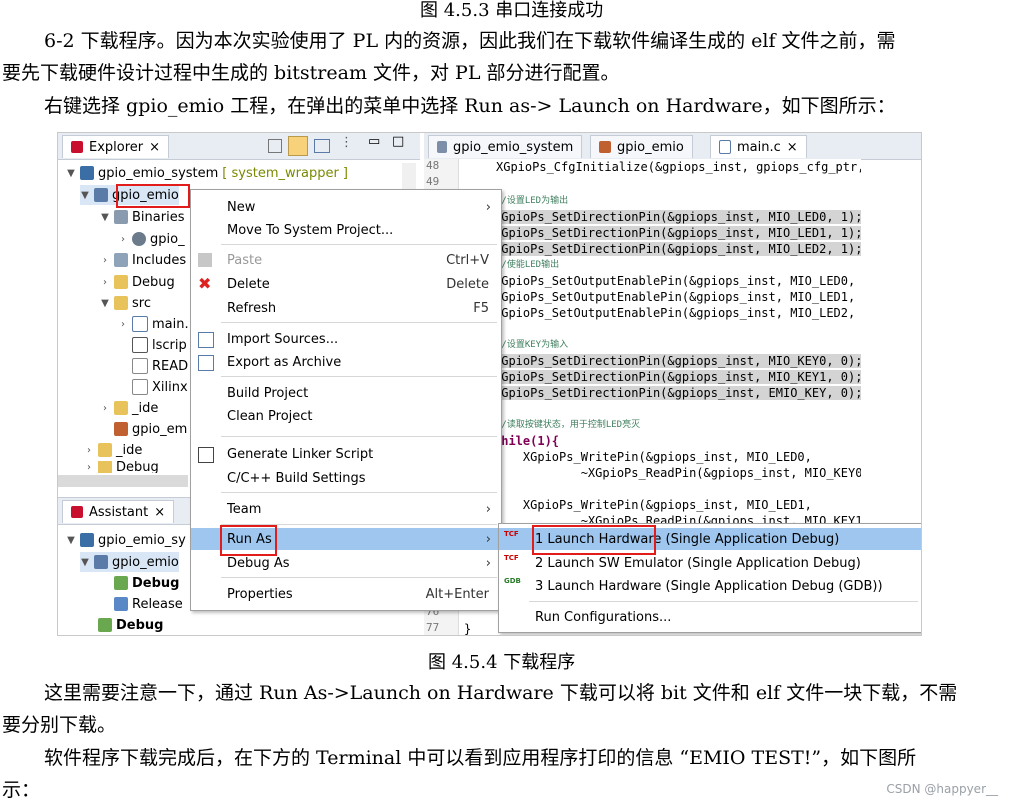 The width and height of the screenshot is (1010, 804). Describe the element at coordinates (942, 789) in the screenshot. I see `watermark: CSDN @happyer__` at that location.